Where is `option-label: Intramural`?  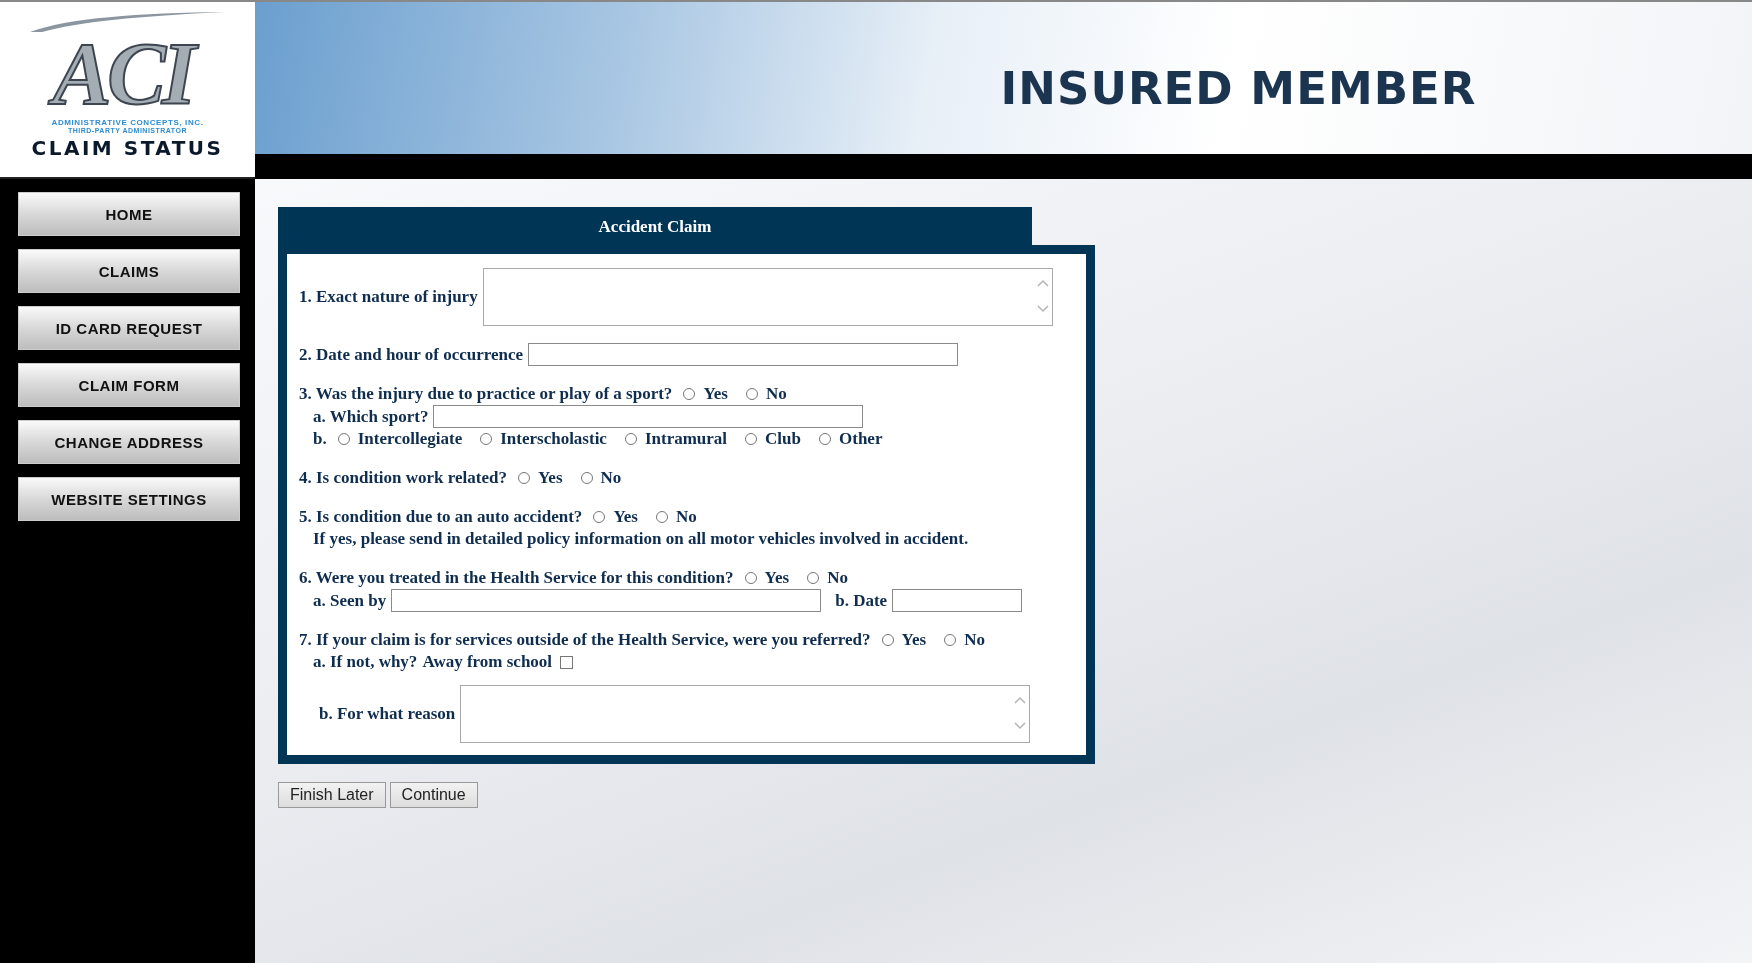 option-label: Intramural is located at coordinates (686, 439).